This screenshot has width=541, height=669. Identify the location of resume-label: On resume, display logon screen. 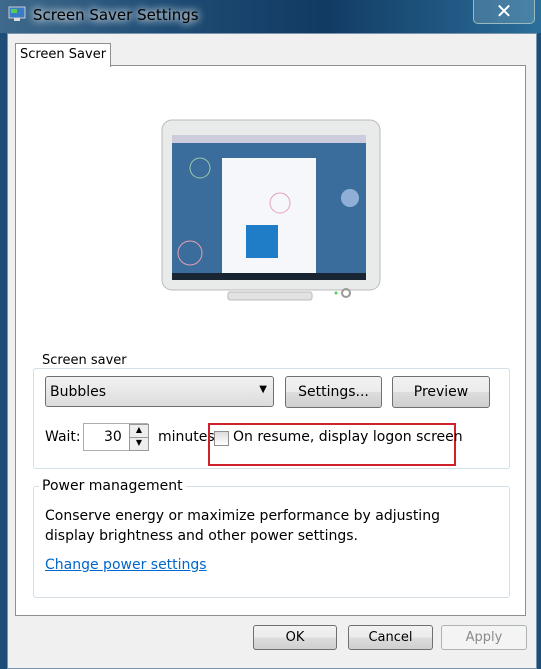
(348, 437).